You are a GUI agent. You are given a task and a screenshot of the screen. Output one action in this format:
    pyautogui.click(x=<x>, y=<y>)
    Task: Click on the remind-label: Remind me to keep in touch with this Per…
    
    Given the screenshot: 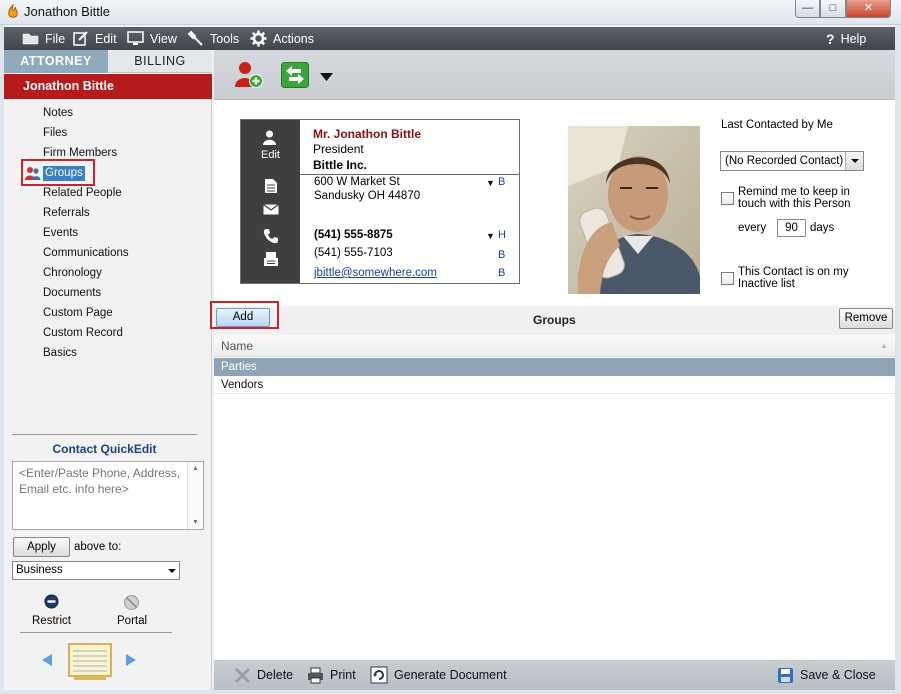 What is the action you would take?
    pyautogui.click(x=794, y=198)
    